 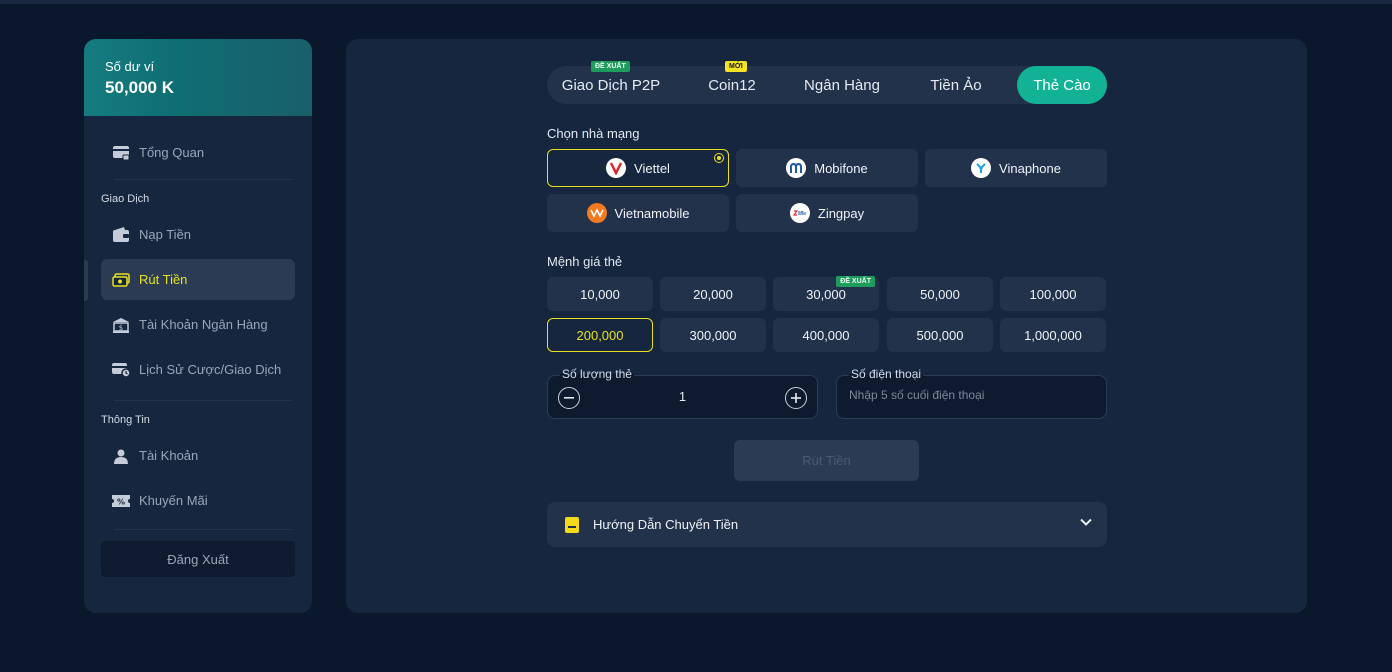 I want to click on sidebar-item-label: Lịch Sử Cược/Giao Dịch, so click(x=210, y=369).